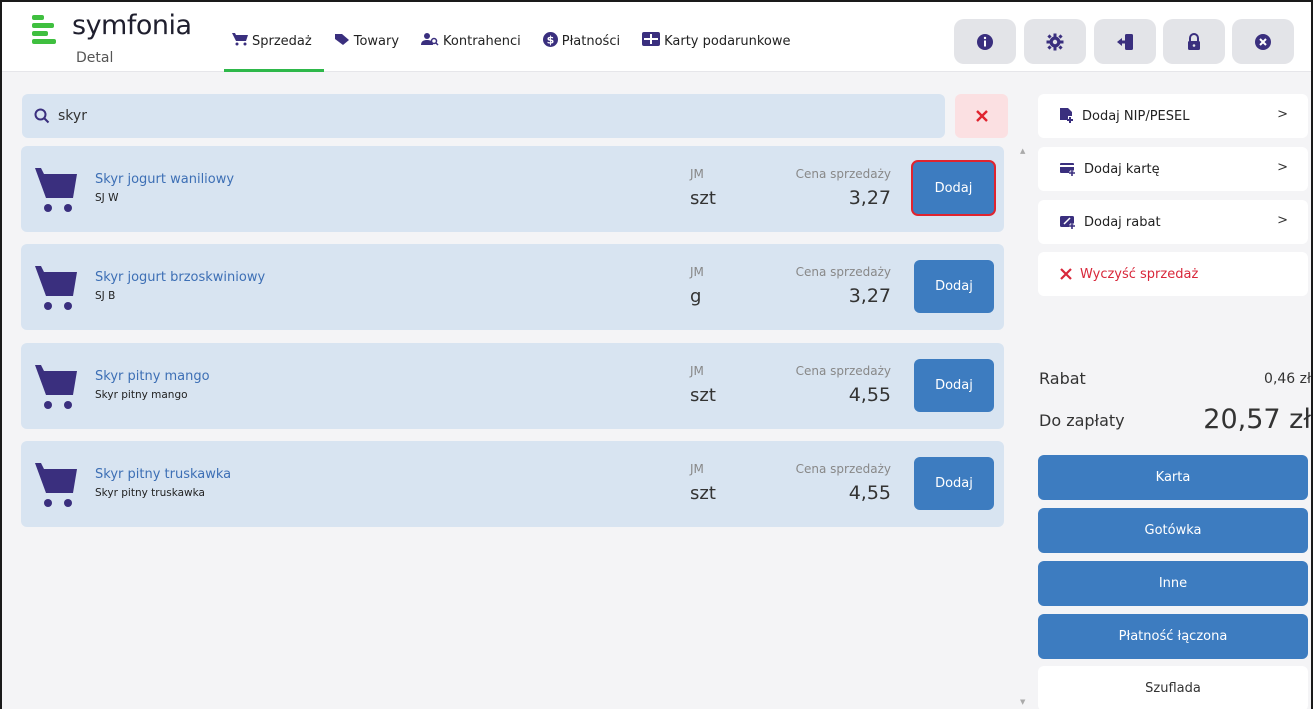  I want to click on to-pay-label: Do zapłaty, so click(1082, 420).